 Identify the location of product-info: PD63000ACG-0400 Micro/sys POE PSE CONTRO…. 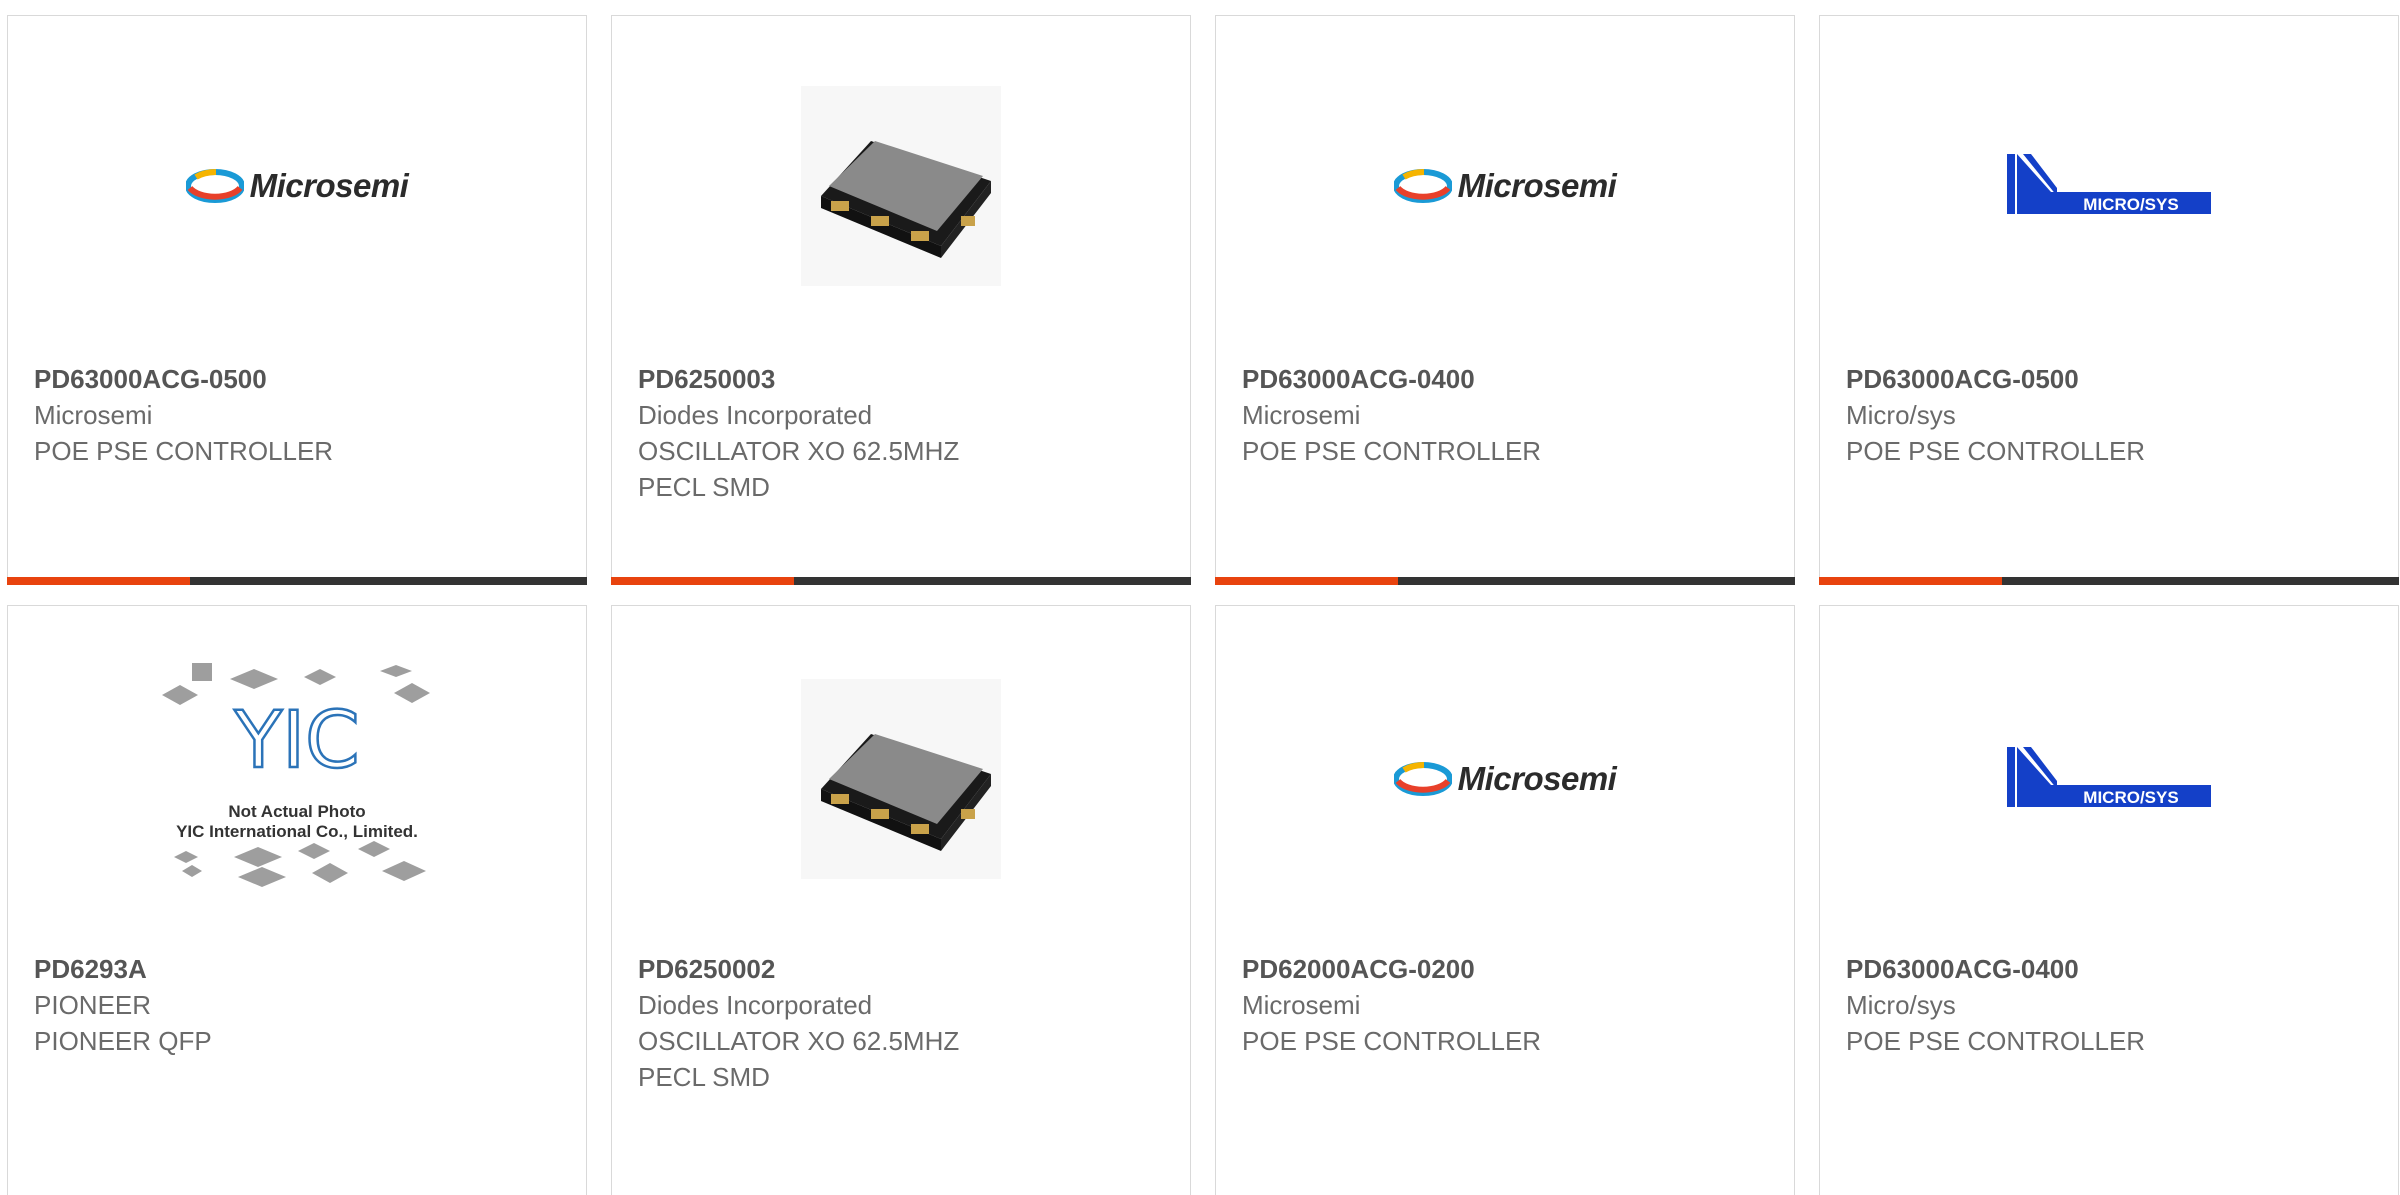
(2112, 1005).